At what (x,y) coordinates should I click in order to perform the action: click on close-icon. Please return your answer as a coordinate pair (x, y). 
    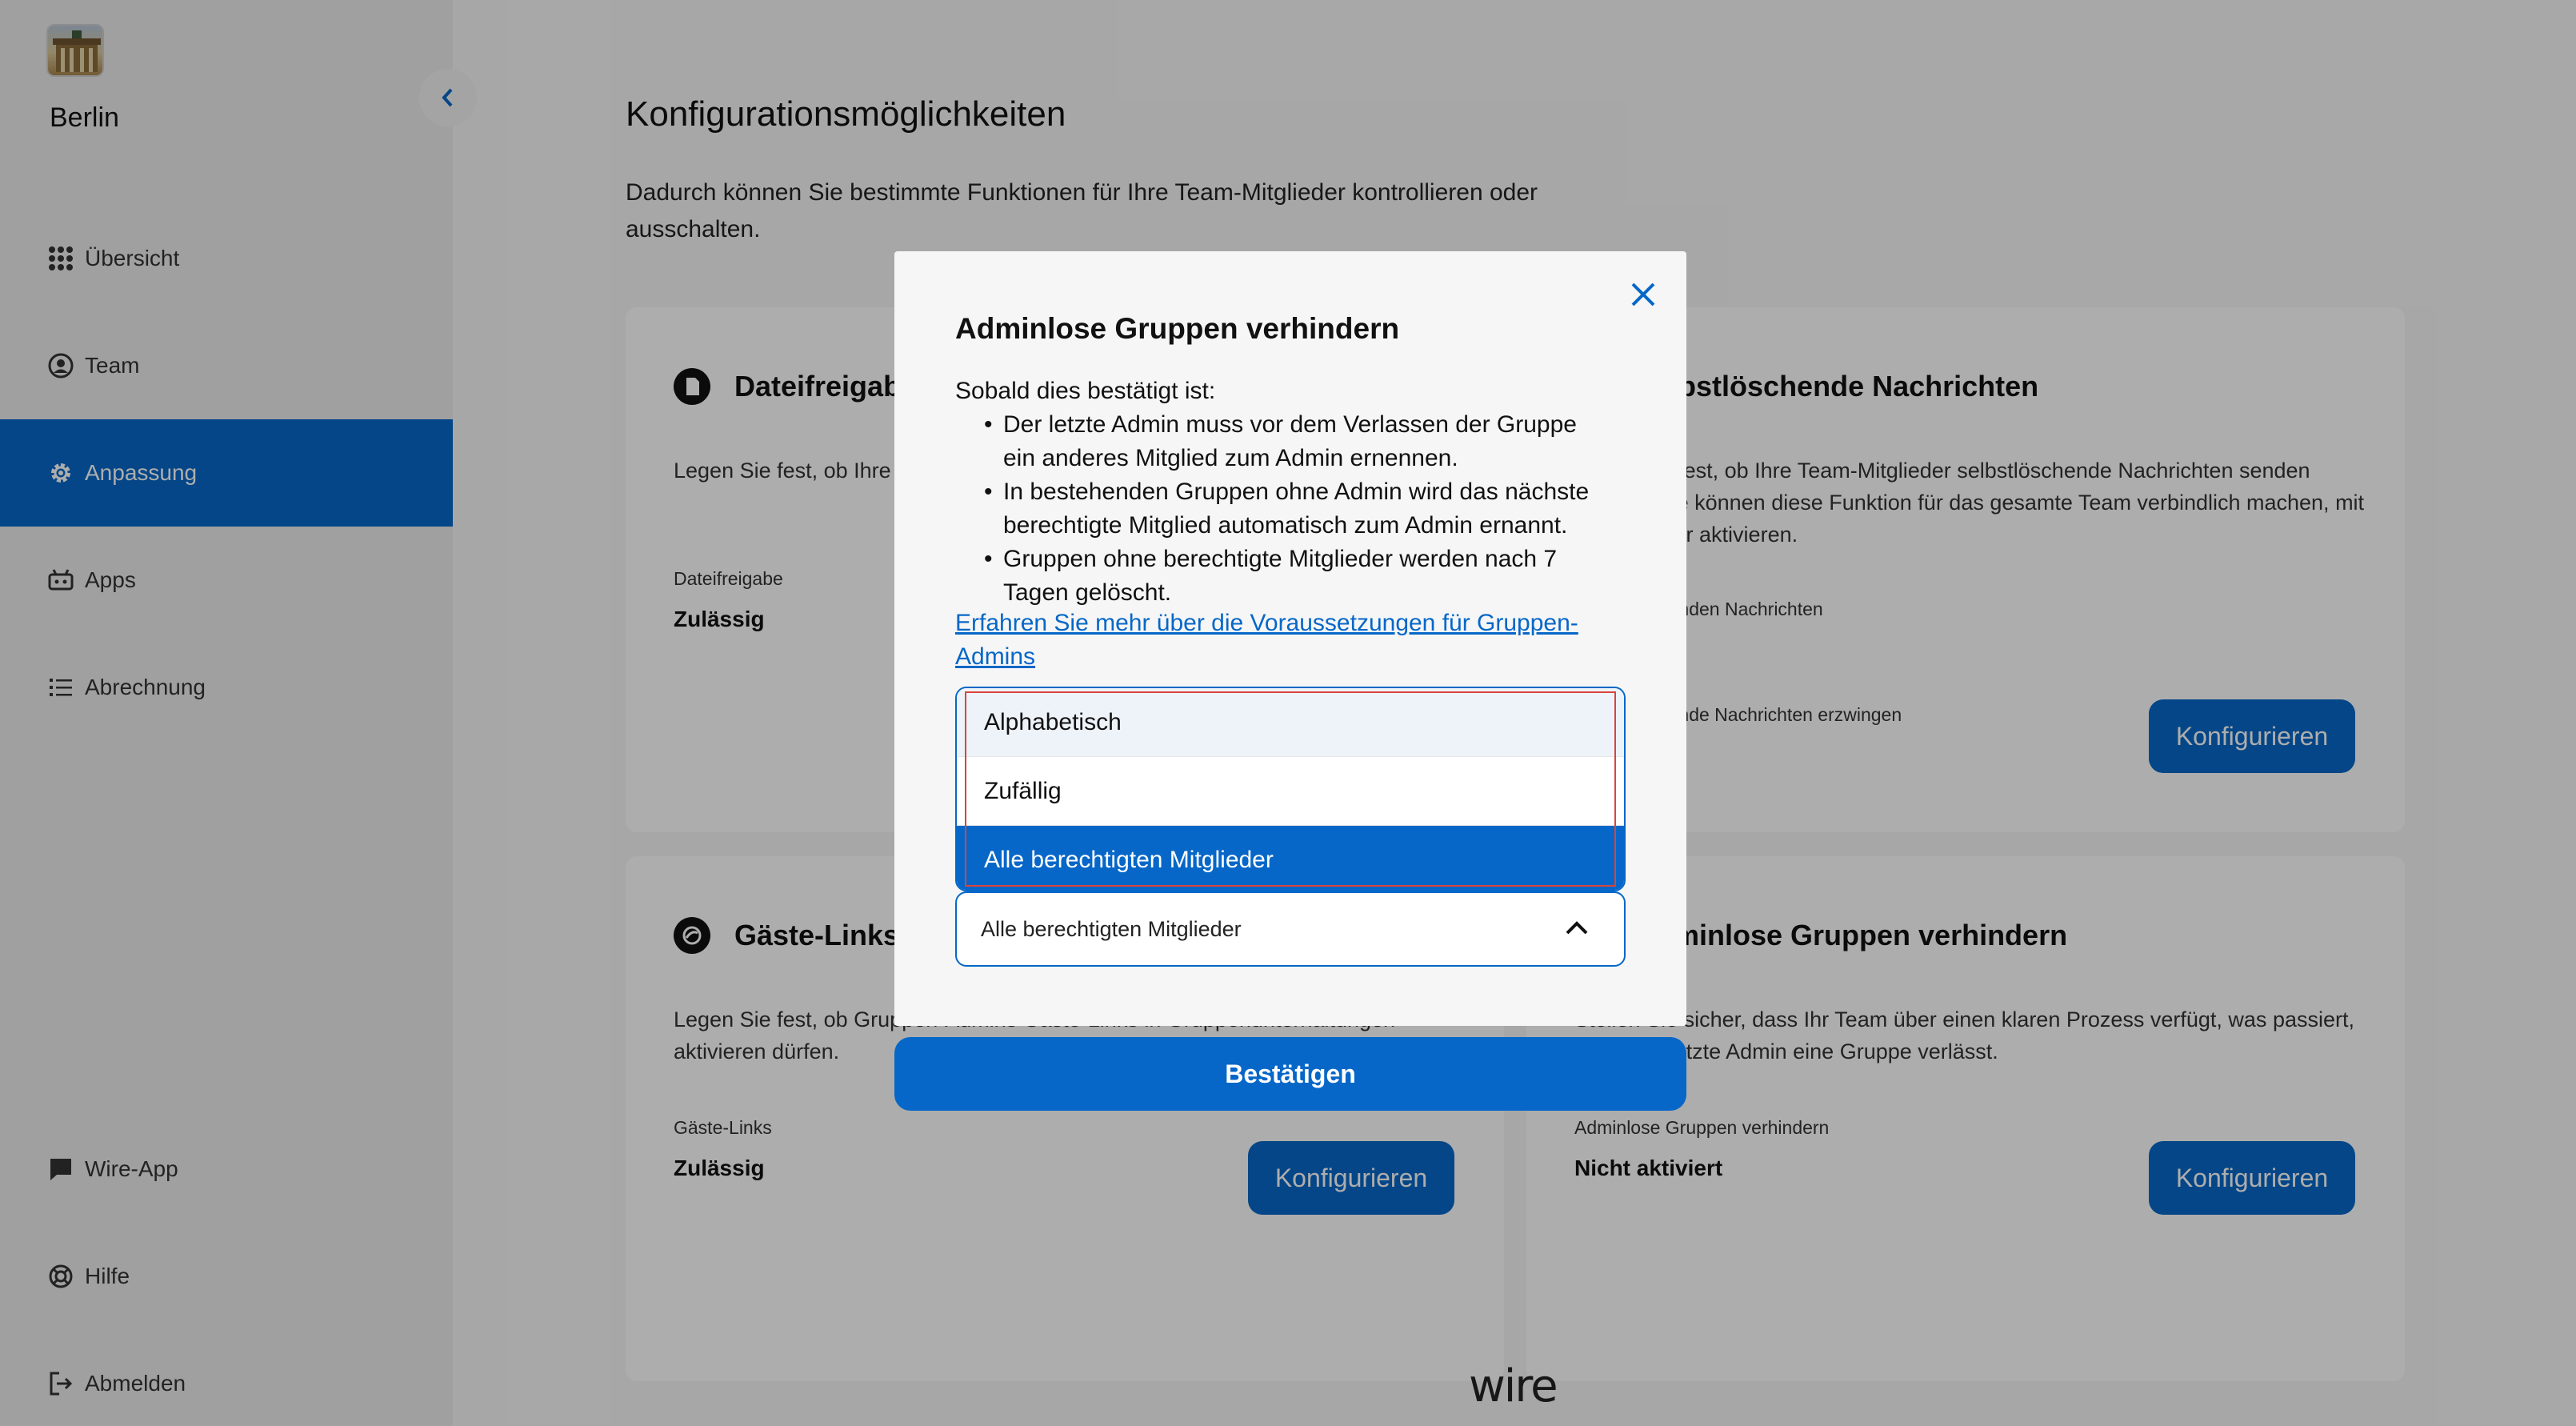
    Looking at the image, I should click on (1643, 294).